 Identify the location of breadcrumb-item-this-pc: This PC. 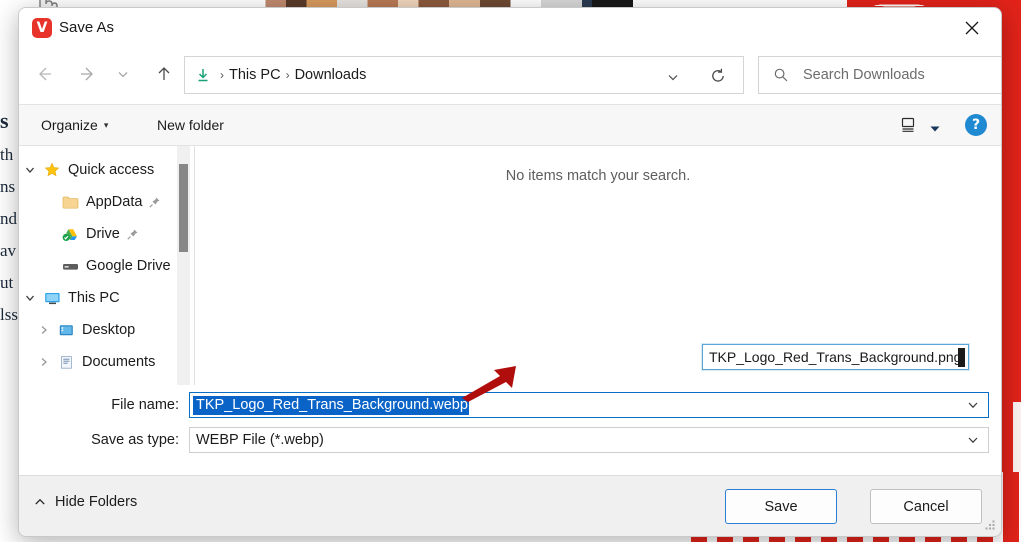
(255, 75).